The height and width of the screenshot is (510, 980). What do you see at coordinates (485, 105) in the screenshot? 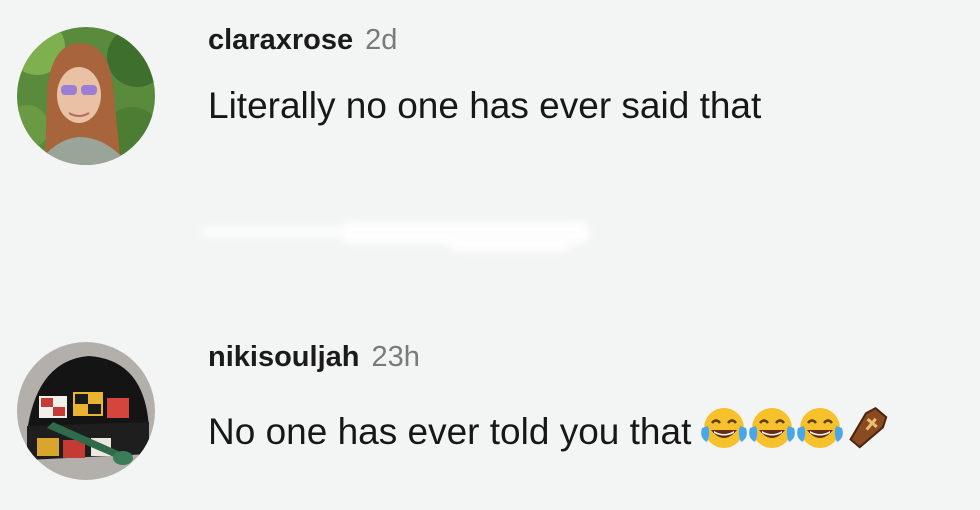
I see `comment-text: Literally no one has ever said that` at bounding box center [485, 105].